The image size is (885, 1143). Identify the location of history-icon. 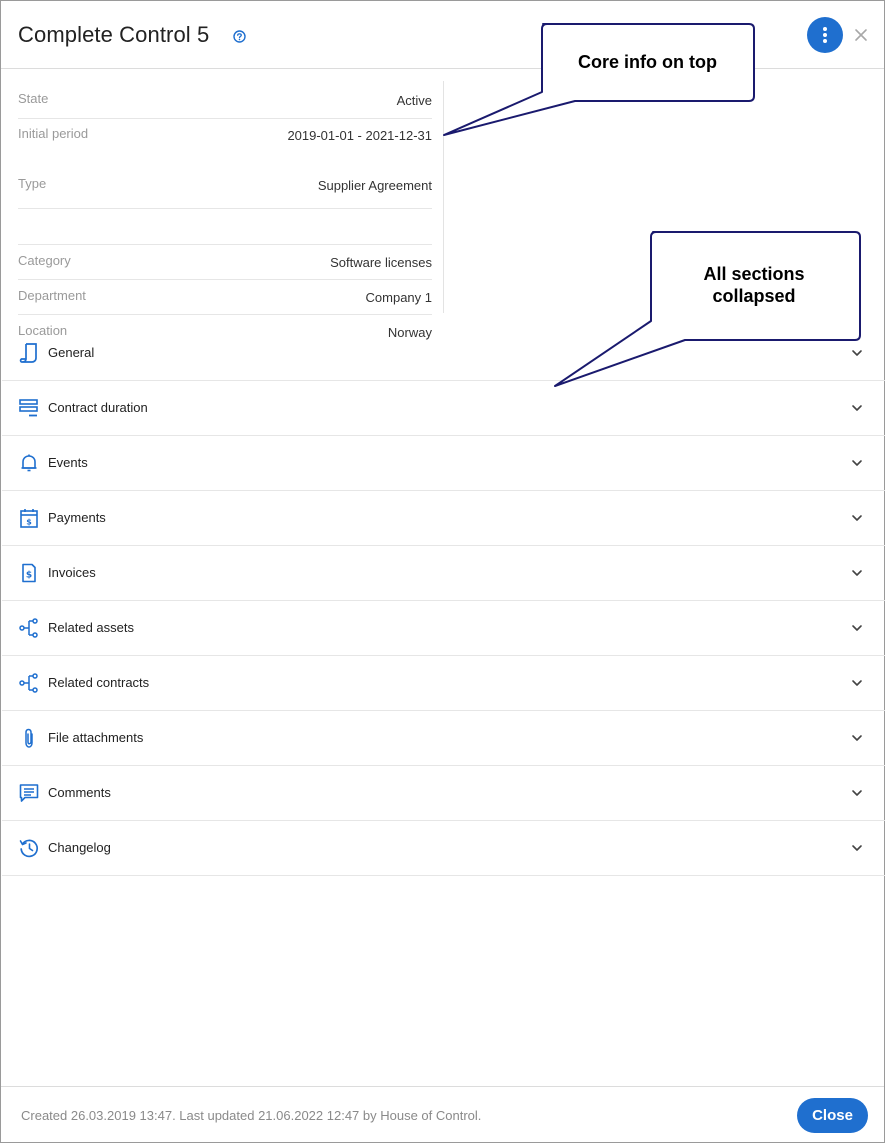
(29, 848).